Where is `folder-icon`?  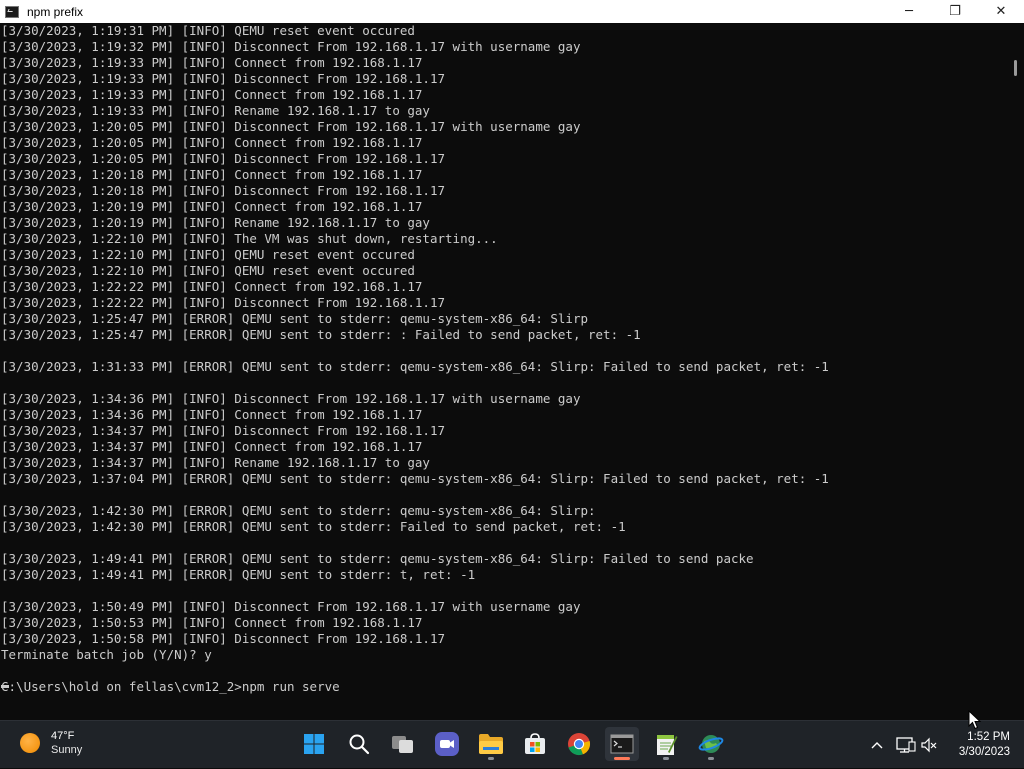 folder-icon is located at coordinates (491, 744).